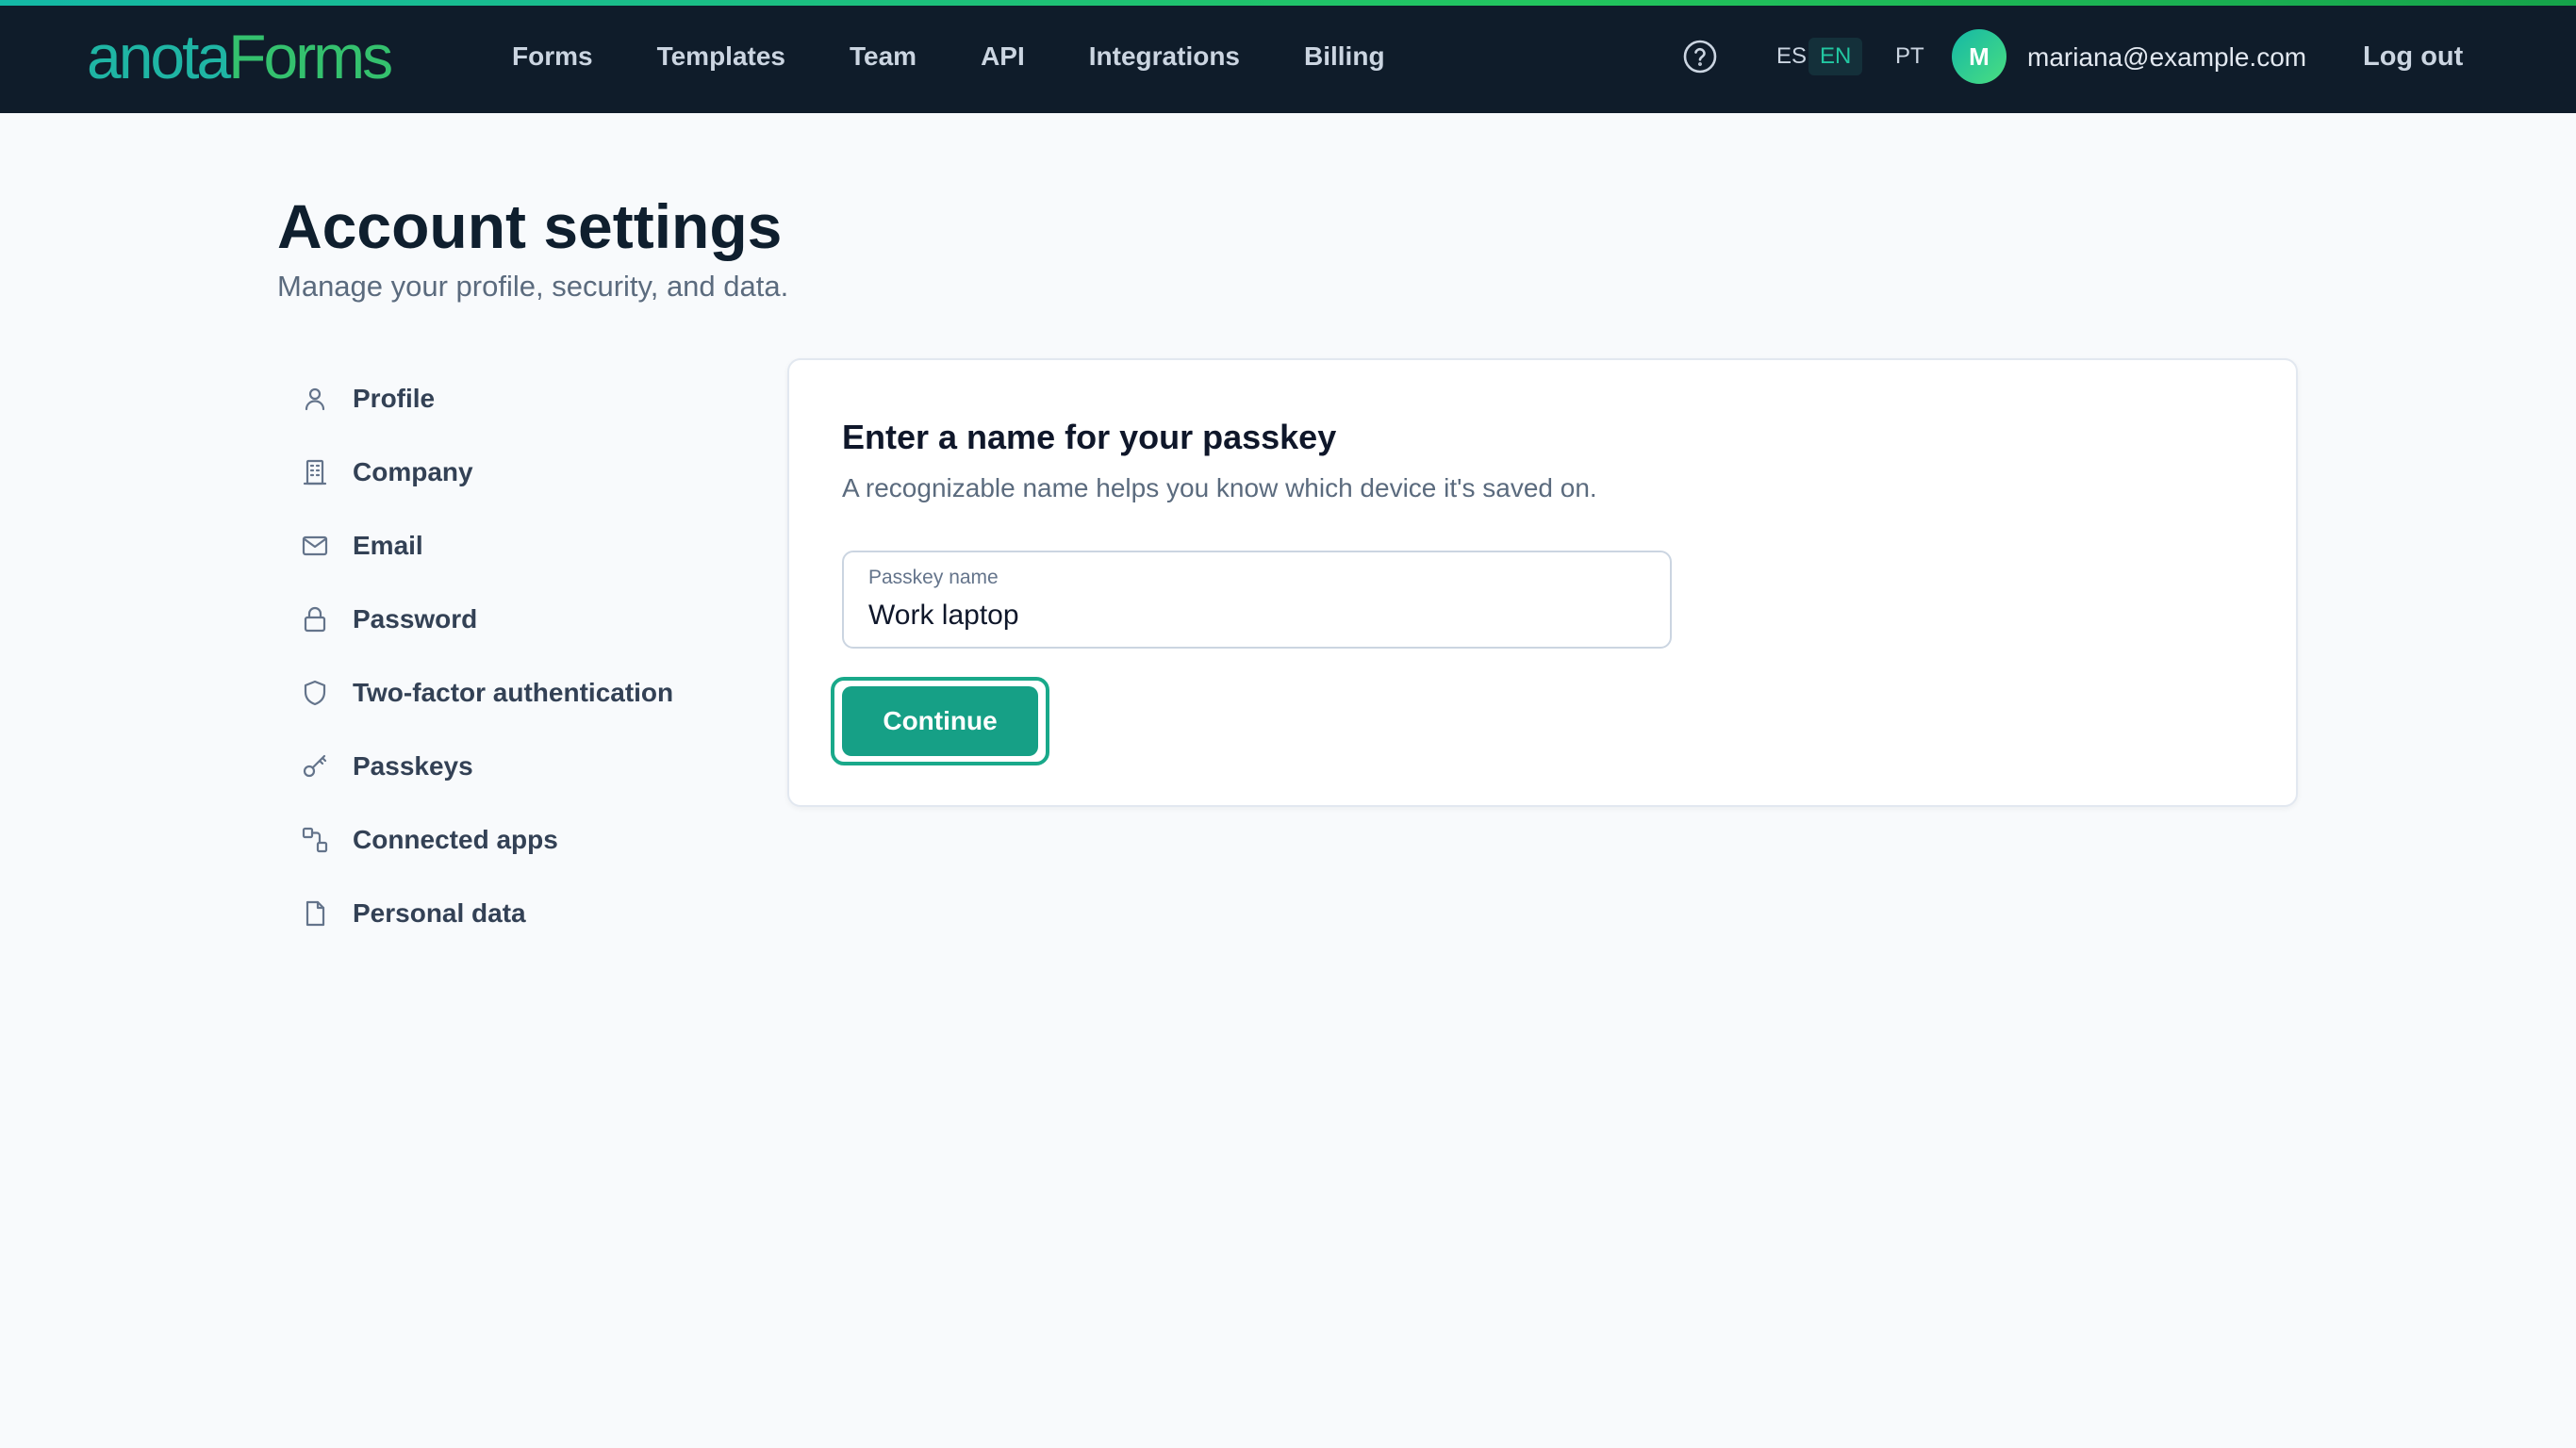 The width and height of the screenshot is (2576, 1448). Describe the element at coordinates (439, 913) in the screenshot. I see `sidebar-item-label: Personal data` at that location.